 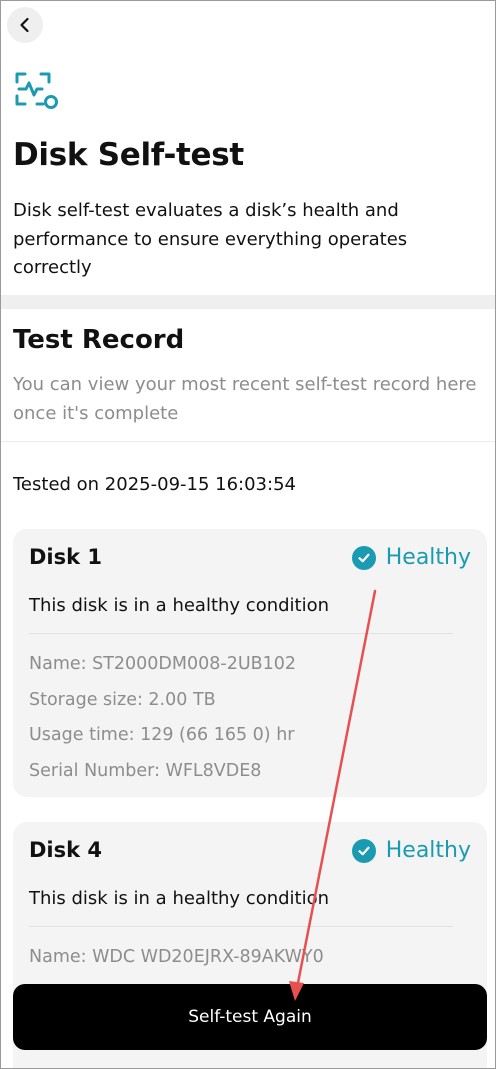 What do you see at coordinates (154, 484) in the screenshot?
I see `tested-on-timestamp: Tested on 2025-09-15 16:03:54` at bounding box center [154, 484].